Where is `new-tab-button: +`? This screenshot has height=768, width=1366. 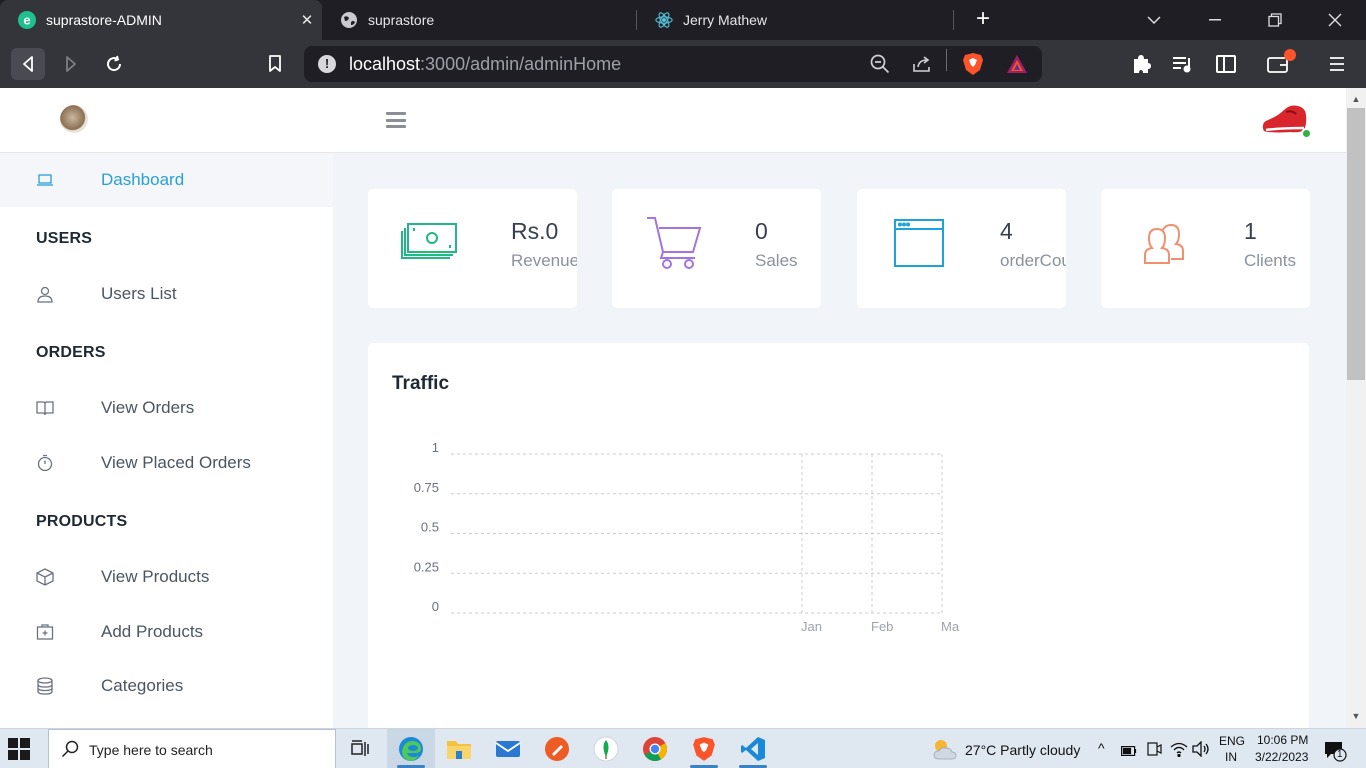
new-tab-button: + is located at coordinates (983, 19).